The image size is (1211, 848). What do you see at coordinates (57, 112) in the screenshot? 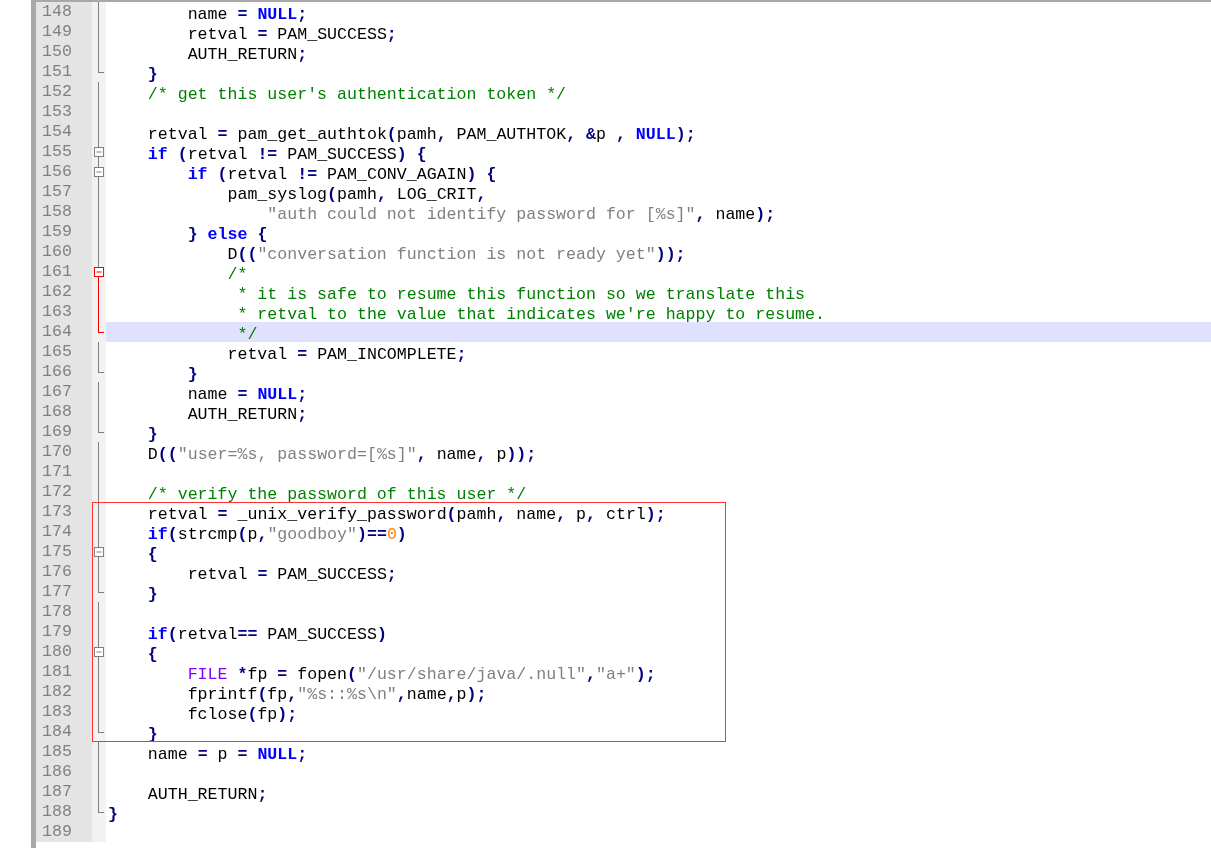
I see `line-number: 153` at bounding box center [57, 112].